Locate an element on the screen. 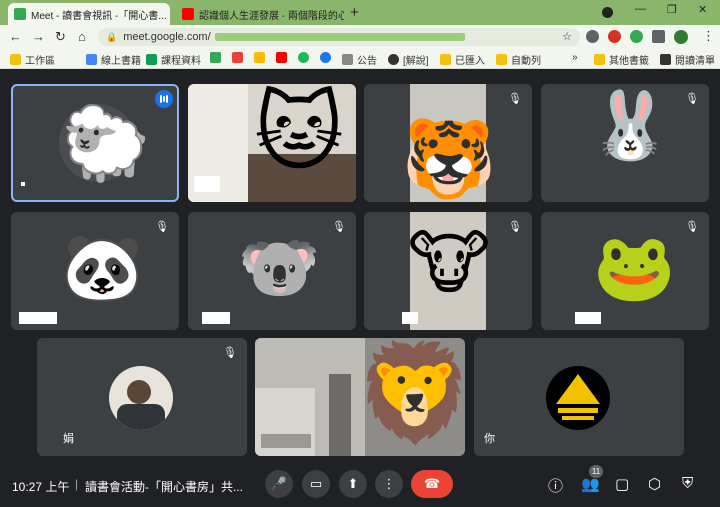 The height and width of the screenshot is (507, 720). profile-menu-icon is located at coordinates (607, 12).